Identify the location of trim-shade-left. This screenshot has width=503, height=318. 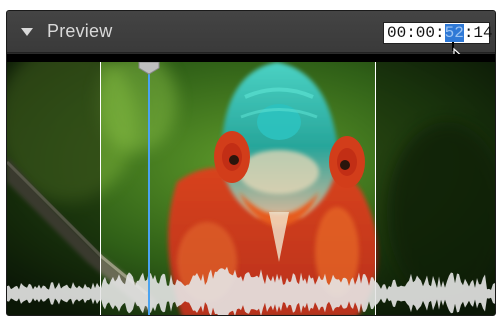
(53, 188).